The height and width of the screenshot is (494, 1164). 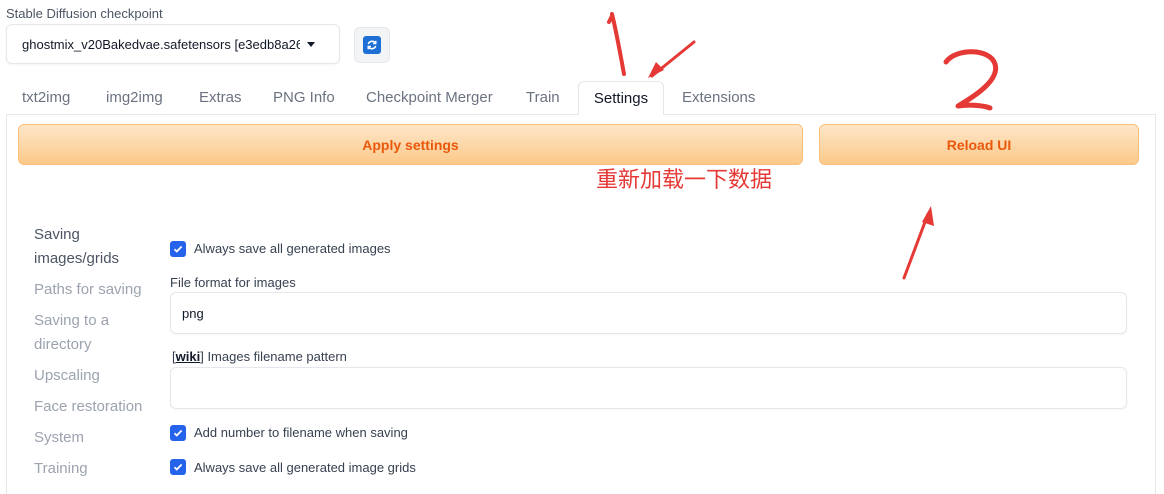 I want to click on tab-txt2img: txt2img, so click(x=46, y=98).